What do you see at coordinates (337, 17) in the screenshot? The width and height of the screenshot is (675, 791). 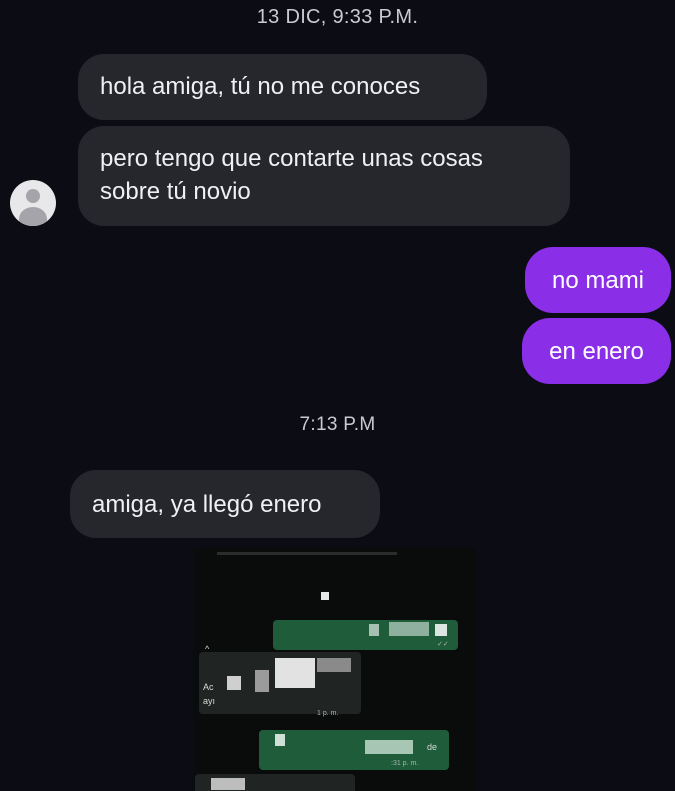 I see `timestamp-top: 13 DIC, 9:33 P.M.` at bounding box center [337, 17].